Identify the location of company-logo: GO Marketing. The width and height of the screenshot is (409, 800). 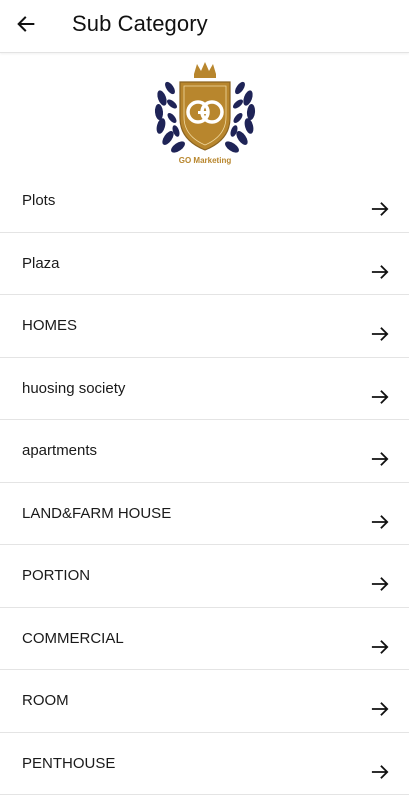
(205, 112).